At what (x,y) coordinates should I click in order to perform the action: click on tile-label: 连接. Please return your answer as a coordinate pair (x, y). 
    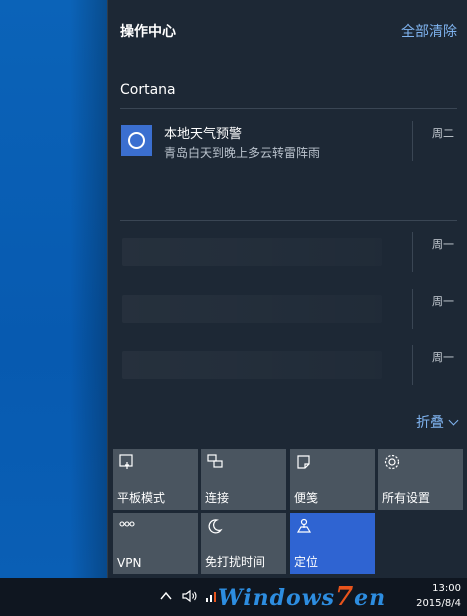
    Looking at the image, I should click on (217, 498).